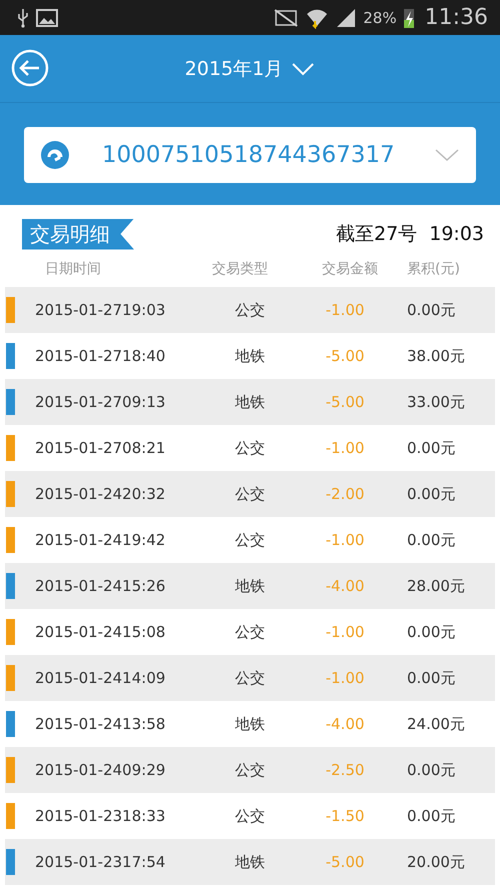  I want to click on table-cell-text: 20.00元, so click(435, 862).